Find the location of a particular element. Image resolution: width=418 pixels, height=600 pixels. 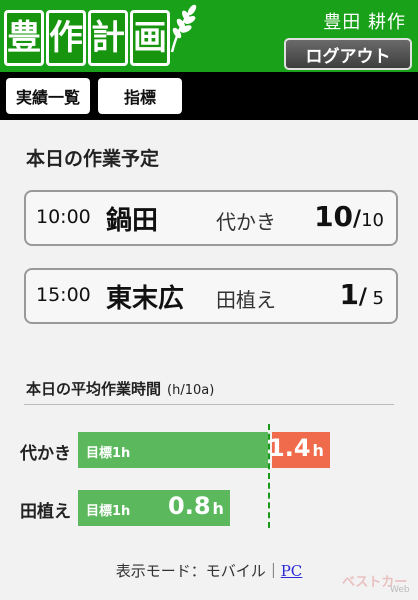

task-work-type: 田植え is located at coordinates (246, 300).